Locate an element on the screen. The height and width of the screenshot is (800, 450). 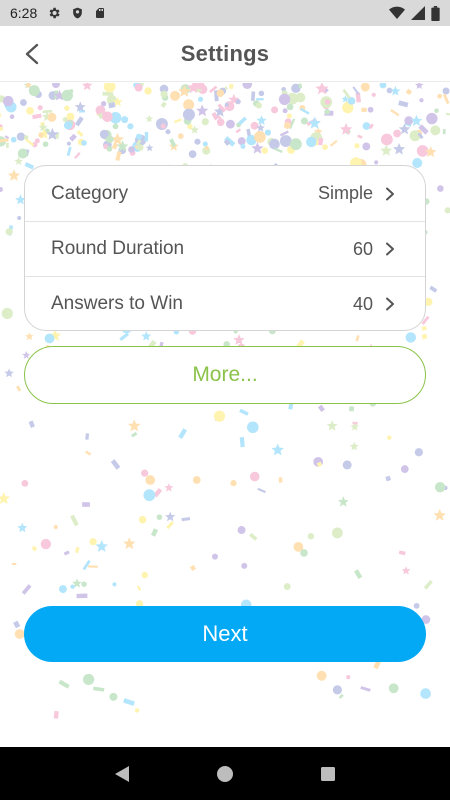
back-button is located at coordinates (32, 54).